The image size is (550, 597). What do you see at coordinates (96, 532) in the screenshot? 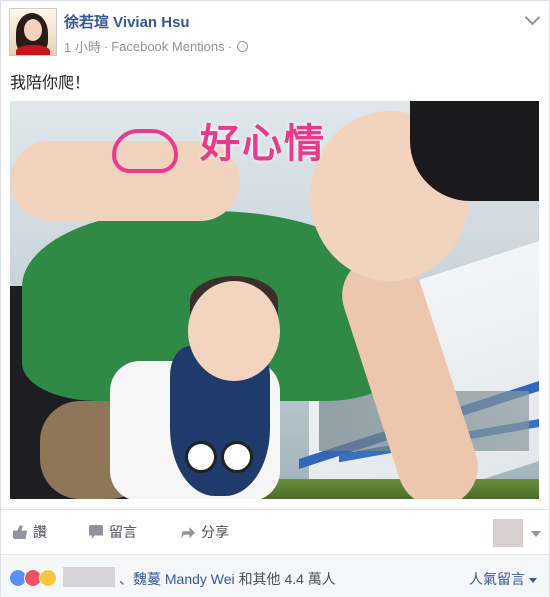
I see `comment-icon` at bounding box center [96, 532].